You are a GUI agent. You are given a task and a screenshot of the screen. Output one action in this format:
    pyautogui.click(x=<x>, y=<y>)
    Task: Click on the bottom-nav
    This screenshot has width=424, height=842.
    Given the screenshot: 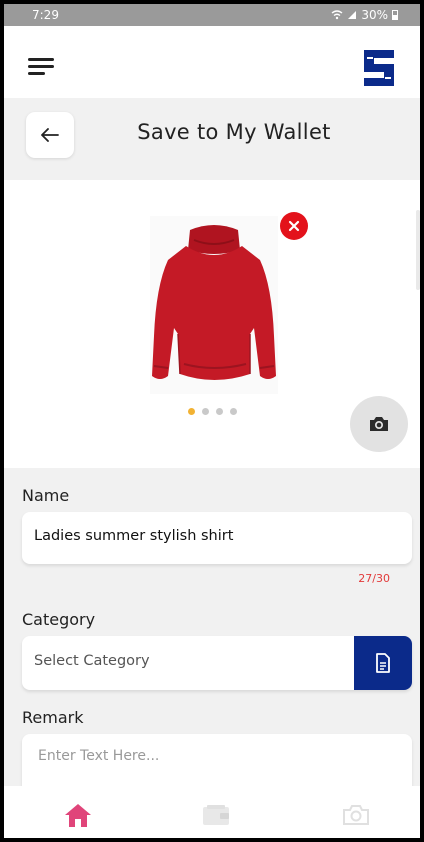 What is the action you would take?
    pyautogui.click(x=212, y=812)
    